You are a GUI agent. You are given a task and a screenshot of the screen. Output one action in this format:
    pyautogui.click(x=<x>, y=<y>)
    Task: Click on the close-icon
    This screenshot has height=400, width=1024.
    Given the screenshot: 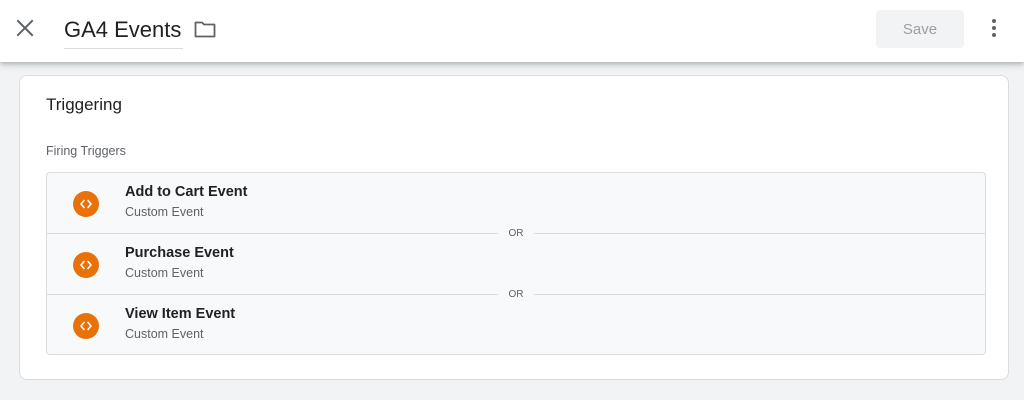 What is the action you would take?
    pyautogui.click(x=25, y=30)
    